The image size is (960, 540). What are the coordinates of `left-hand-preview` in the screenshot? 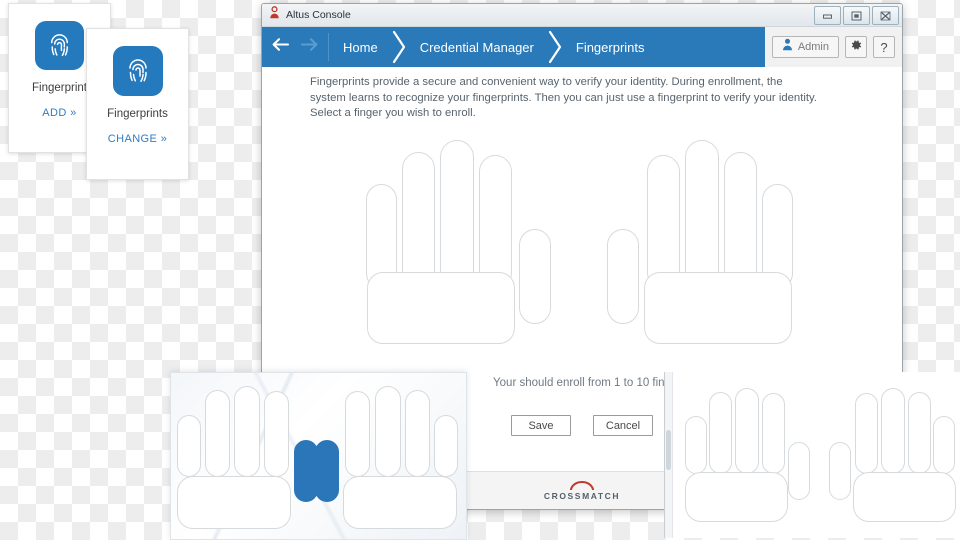 It's located at (758, 459).